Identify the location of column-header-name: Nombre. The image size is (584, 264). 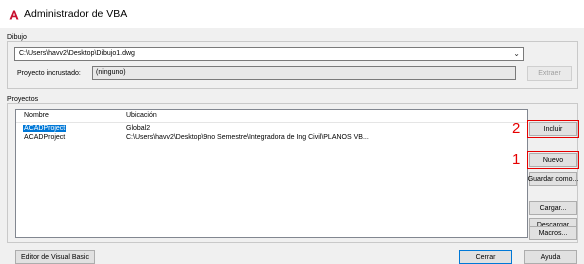
(36, 115).